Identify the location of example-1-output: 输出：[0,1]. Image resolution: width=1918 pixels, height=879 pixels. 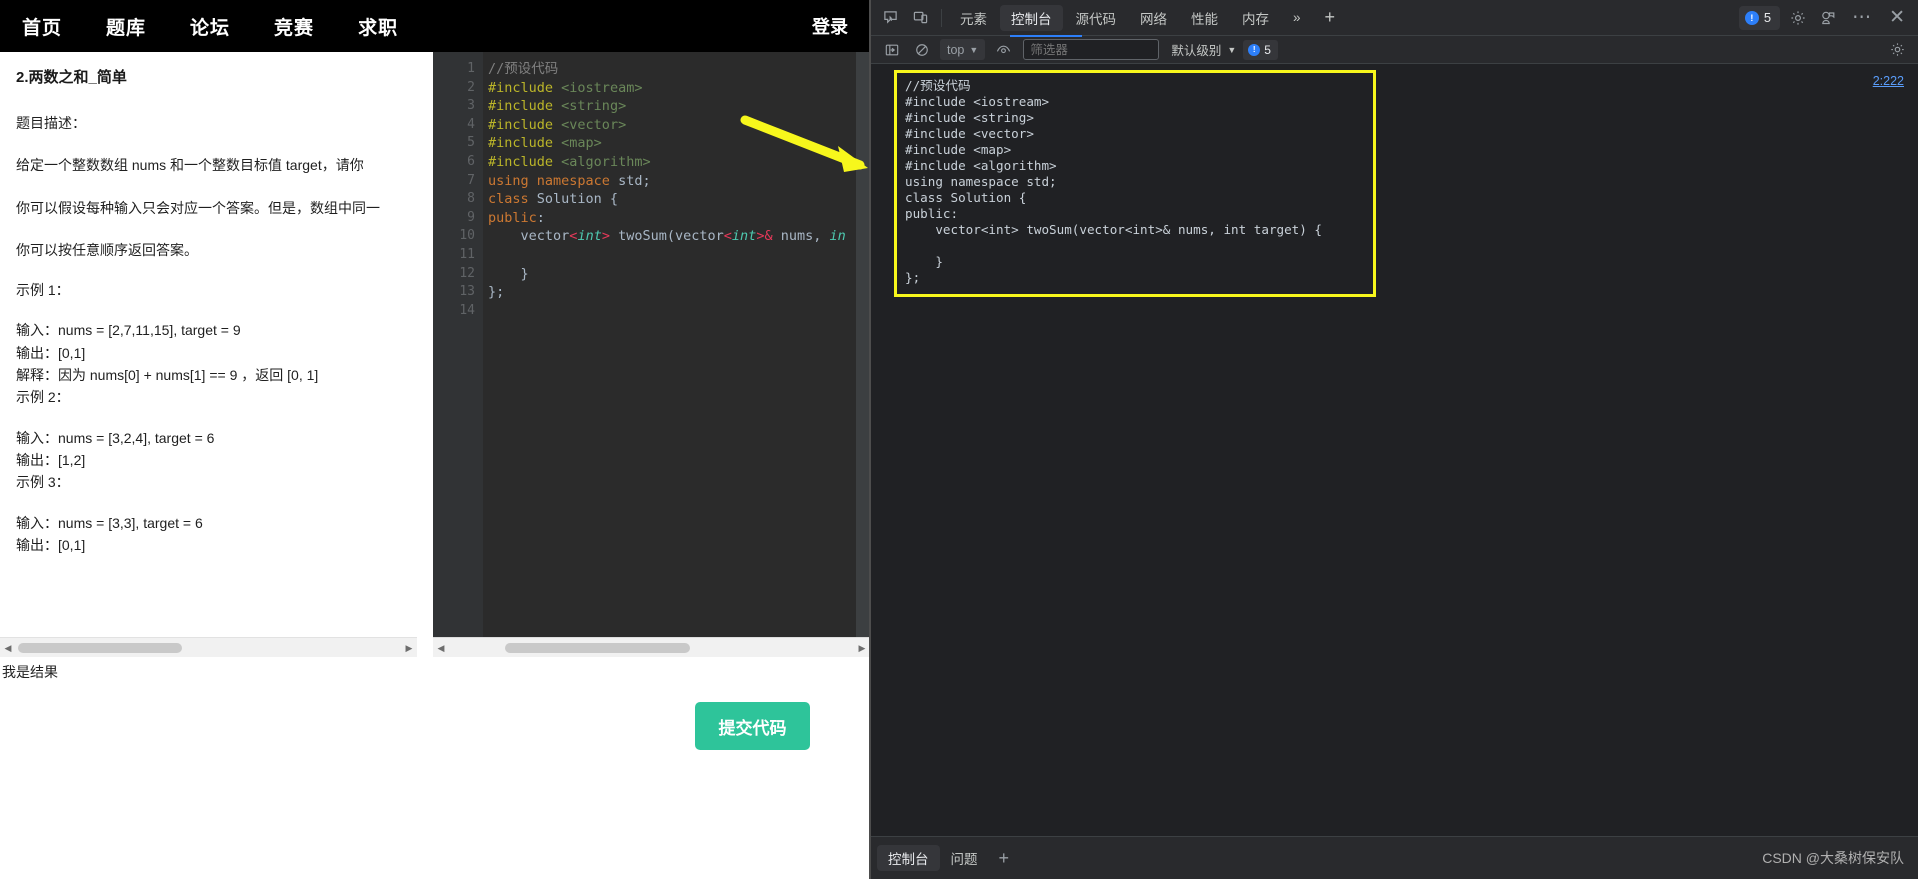
(51, 352).